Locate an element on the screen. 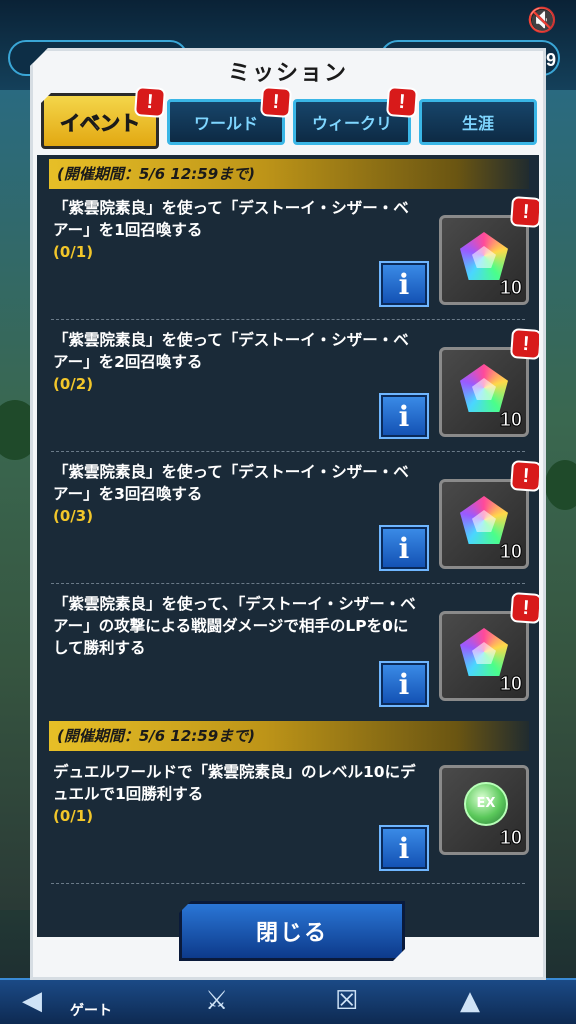 This screenshot has height=1024, width=576. mission-tabs: イベント ワールド ウィークリ 生涯 ! ! ! is located at coordinates (289, 118).